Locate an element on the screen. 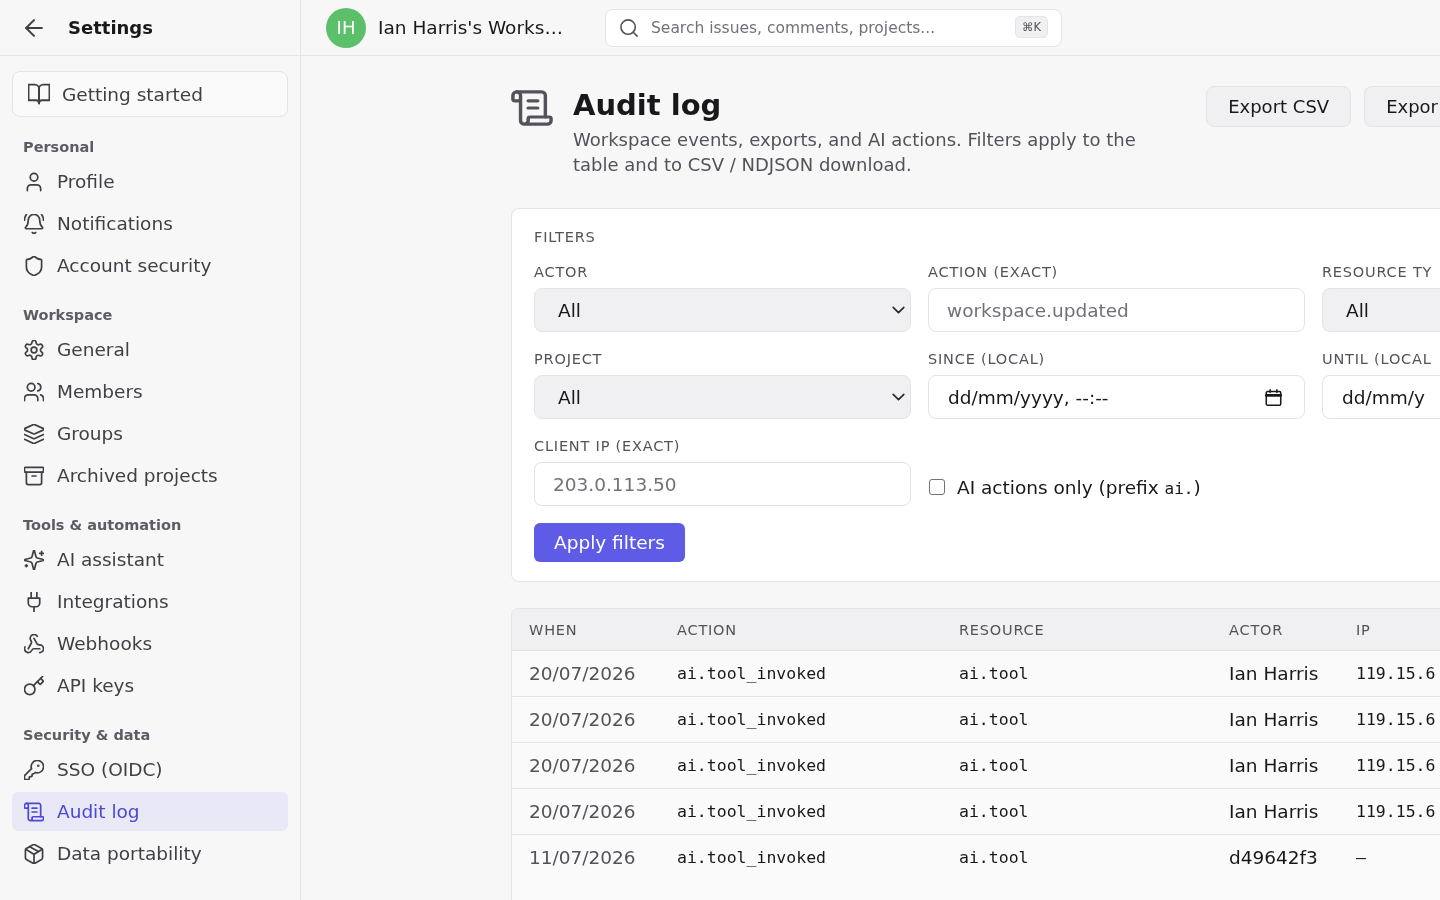  person-icon is located at coordinates (34, 181).